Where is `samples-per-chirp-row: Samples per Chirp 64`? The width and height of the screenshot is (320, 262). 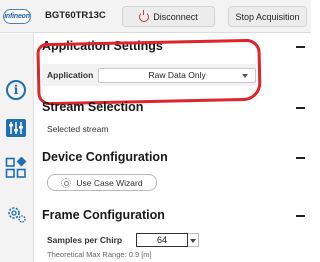
samples-per-chirp-row: Samples per Chirp 64 is located at coordinates (138, 239).